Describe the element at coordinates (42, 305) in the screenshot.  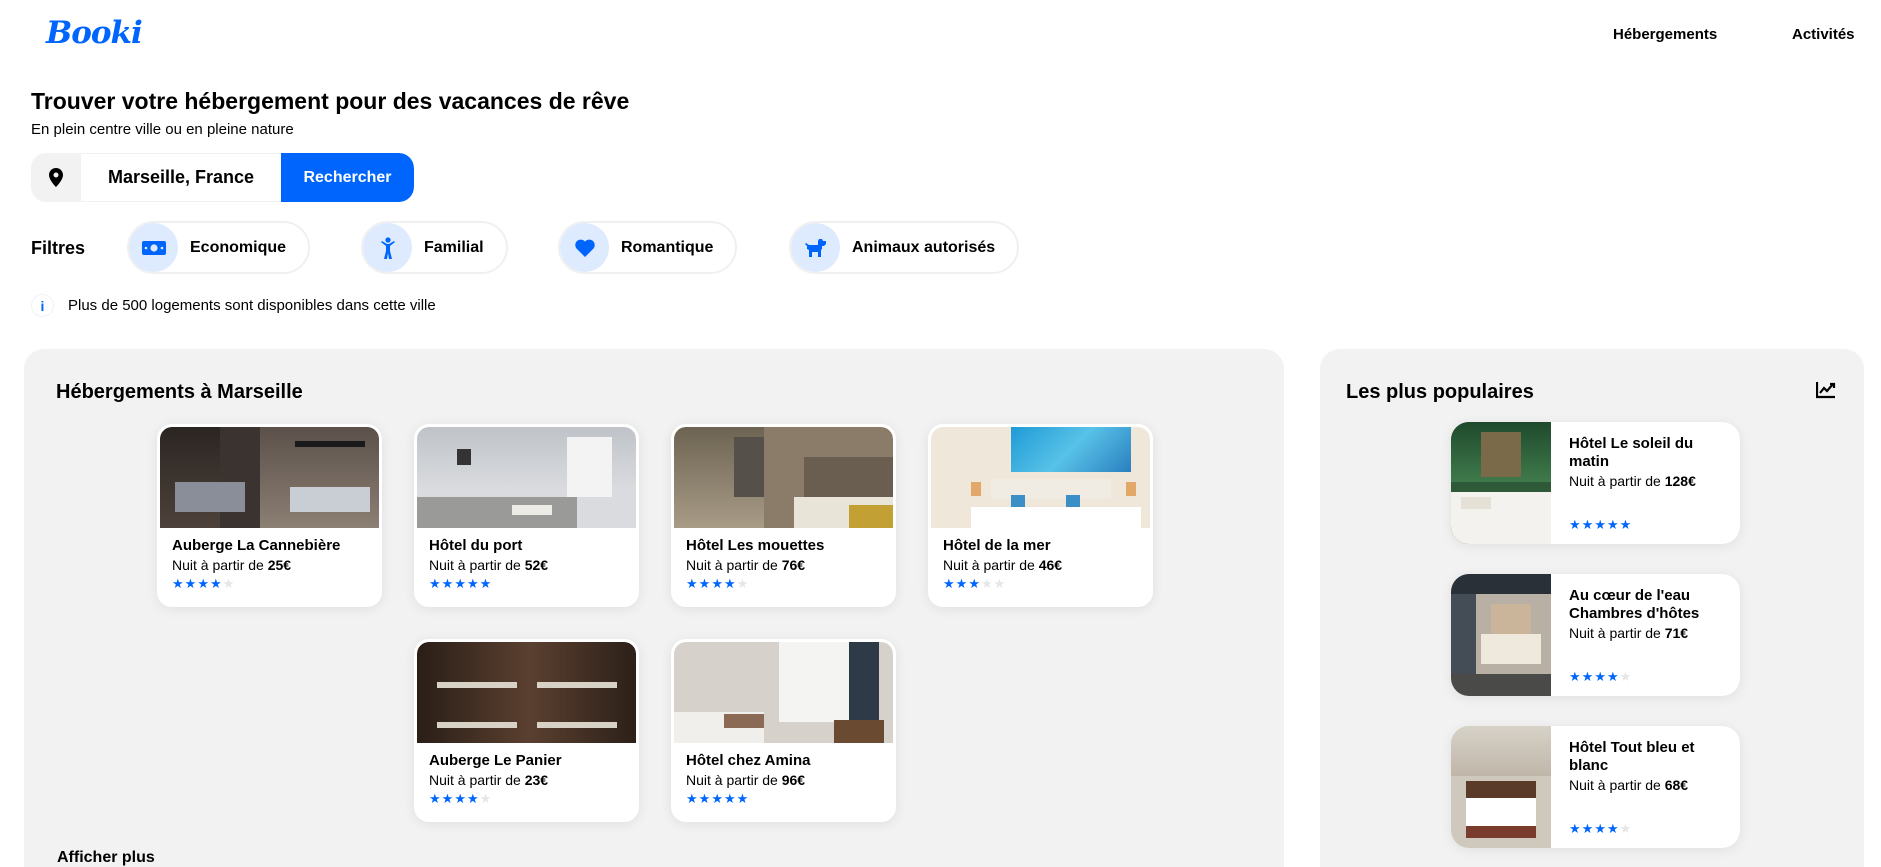
I see `info-icon: i` at that location.